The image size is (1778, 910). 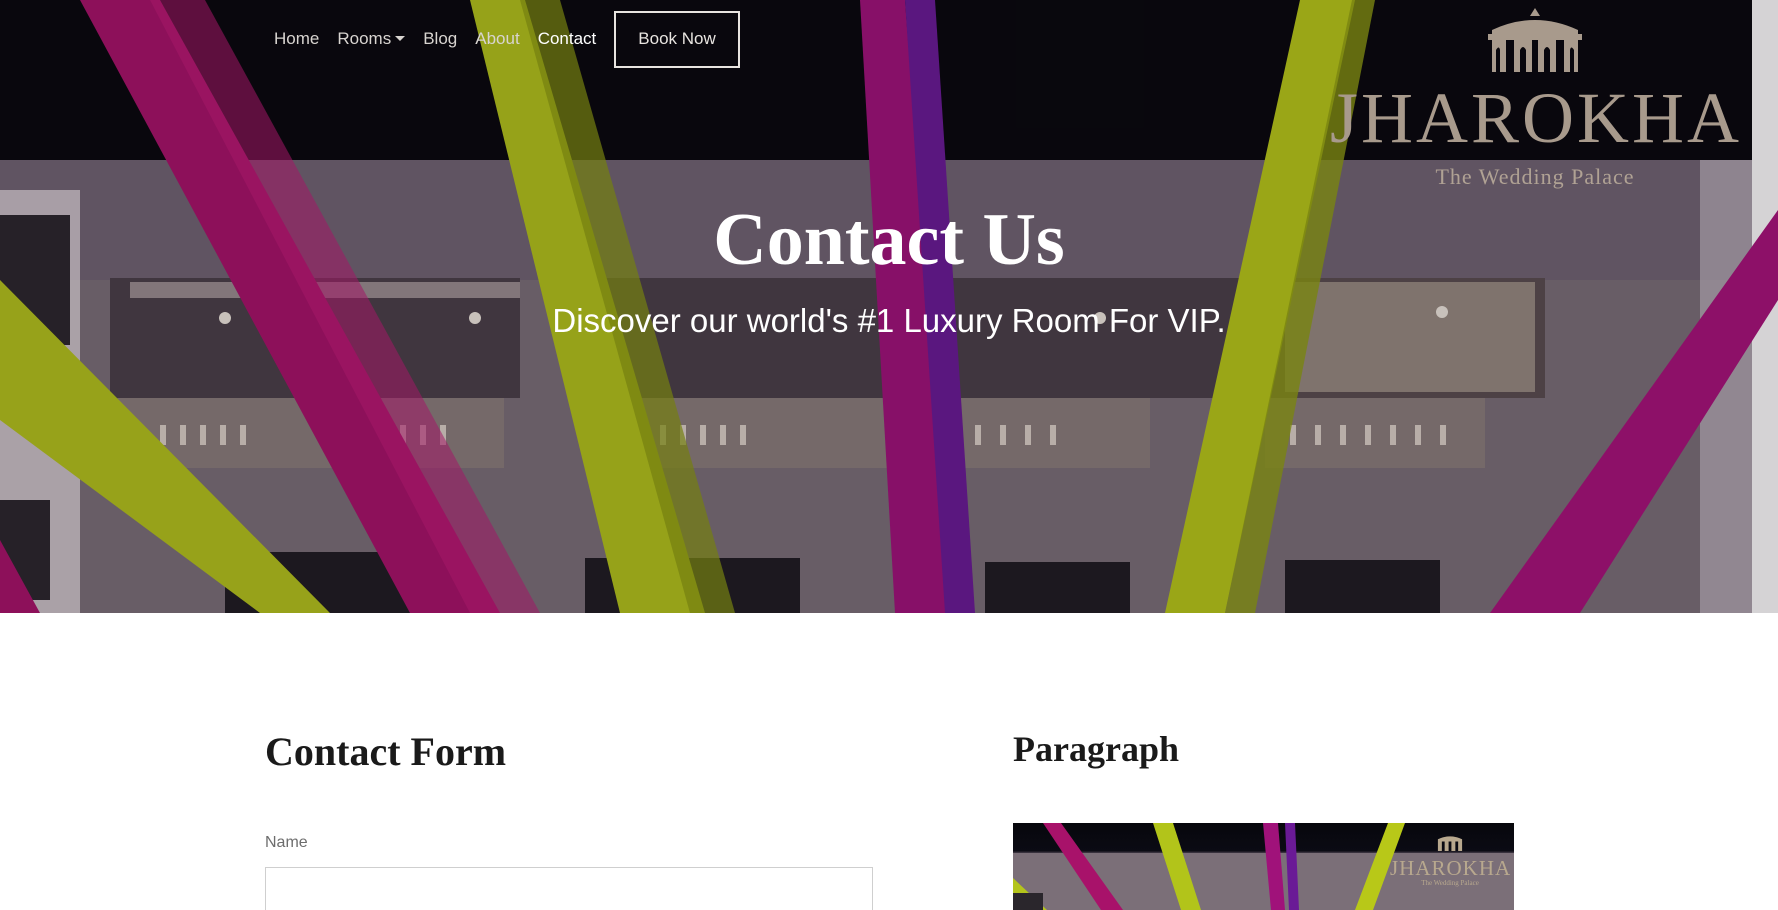 I want to click on thumbnail-logo-wordmark: JHAROKHA, so click(x=1451, y=868).